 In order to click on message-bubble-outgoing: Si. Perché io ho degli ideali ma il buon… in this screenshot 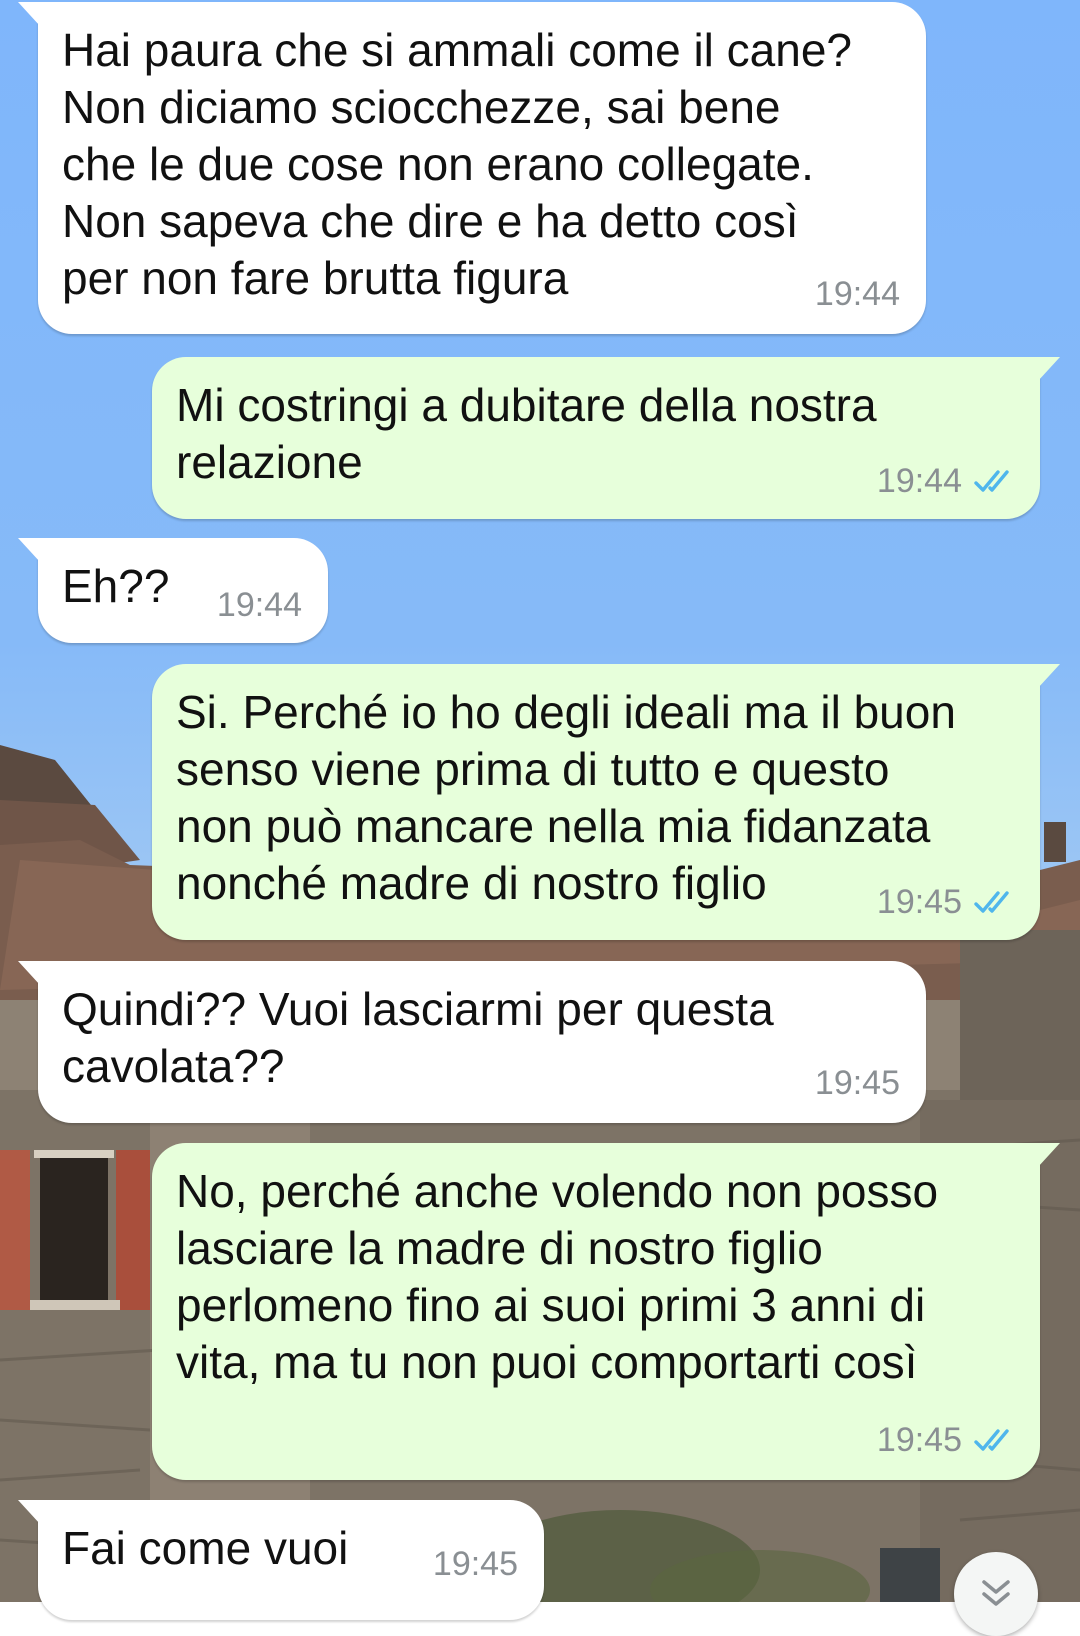, I will do `click(606, 802)`.